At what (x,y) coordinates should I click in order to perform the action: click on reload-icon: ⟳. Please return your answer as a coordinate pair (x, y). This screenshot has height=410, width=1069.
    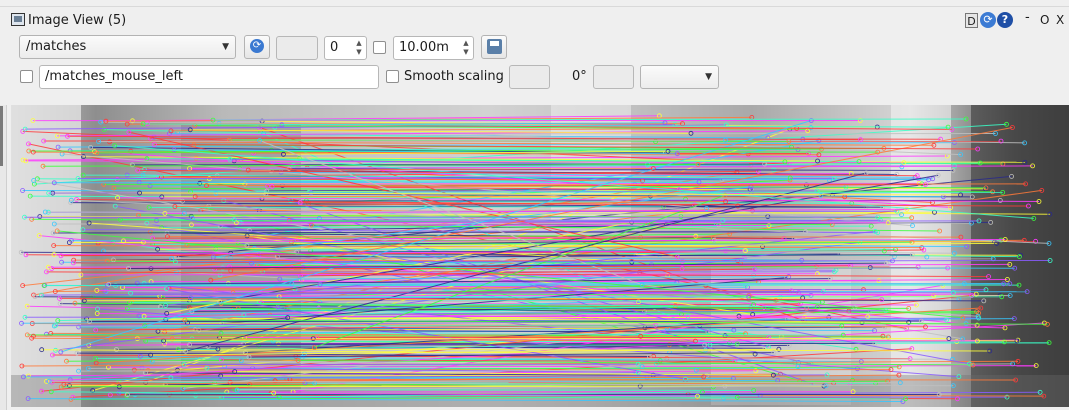
    Looking at the image, I should click on (988, 20).